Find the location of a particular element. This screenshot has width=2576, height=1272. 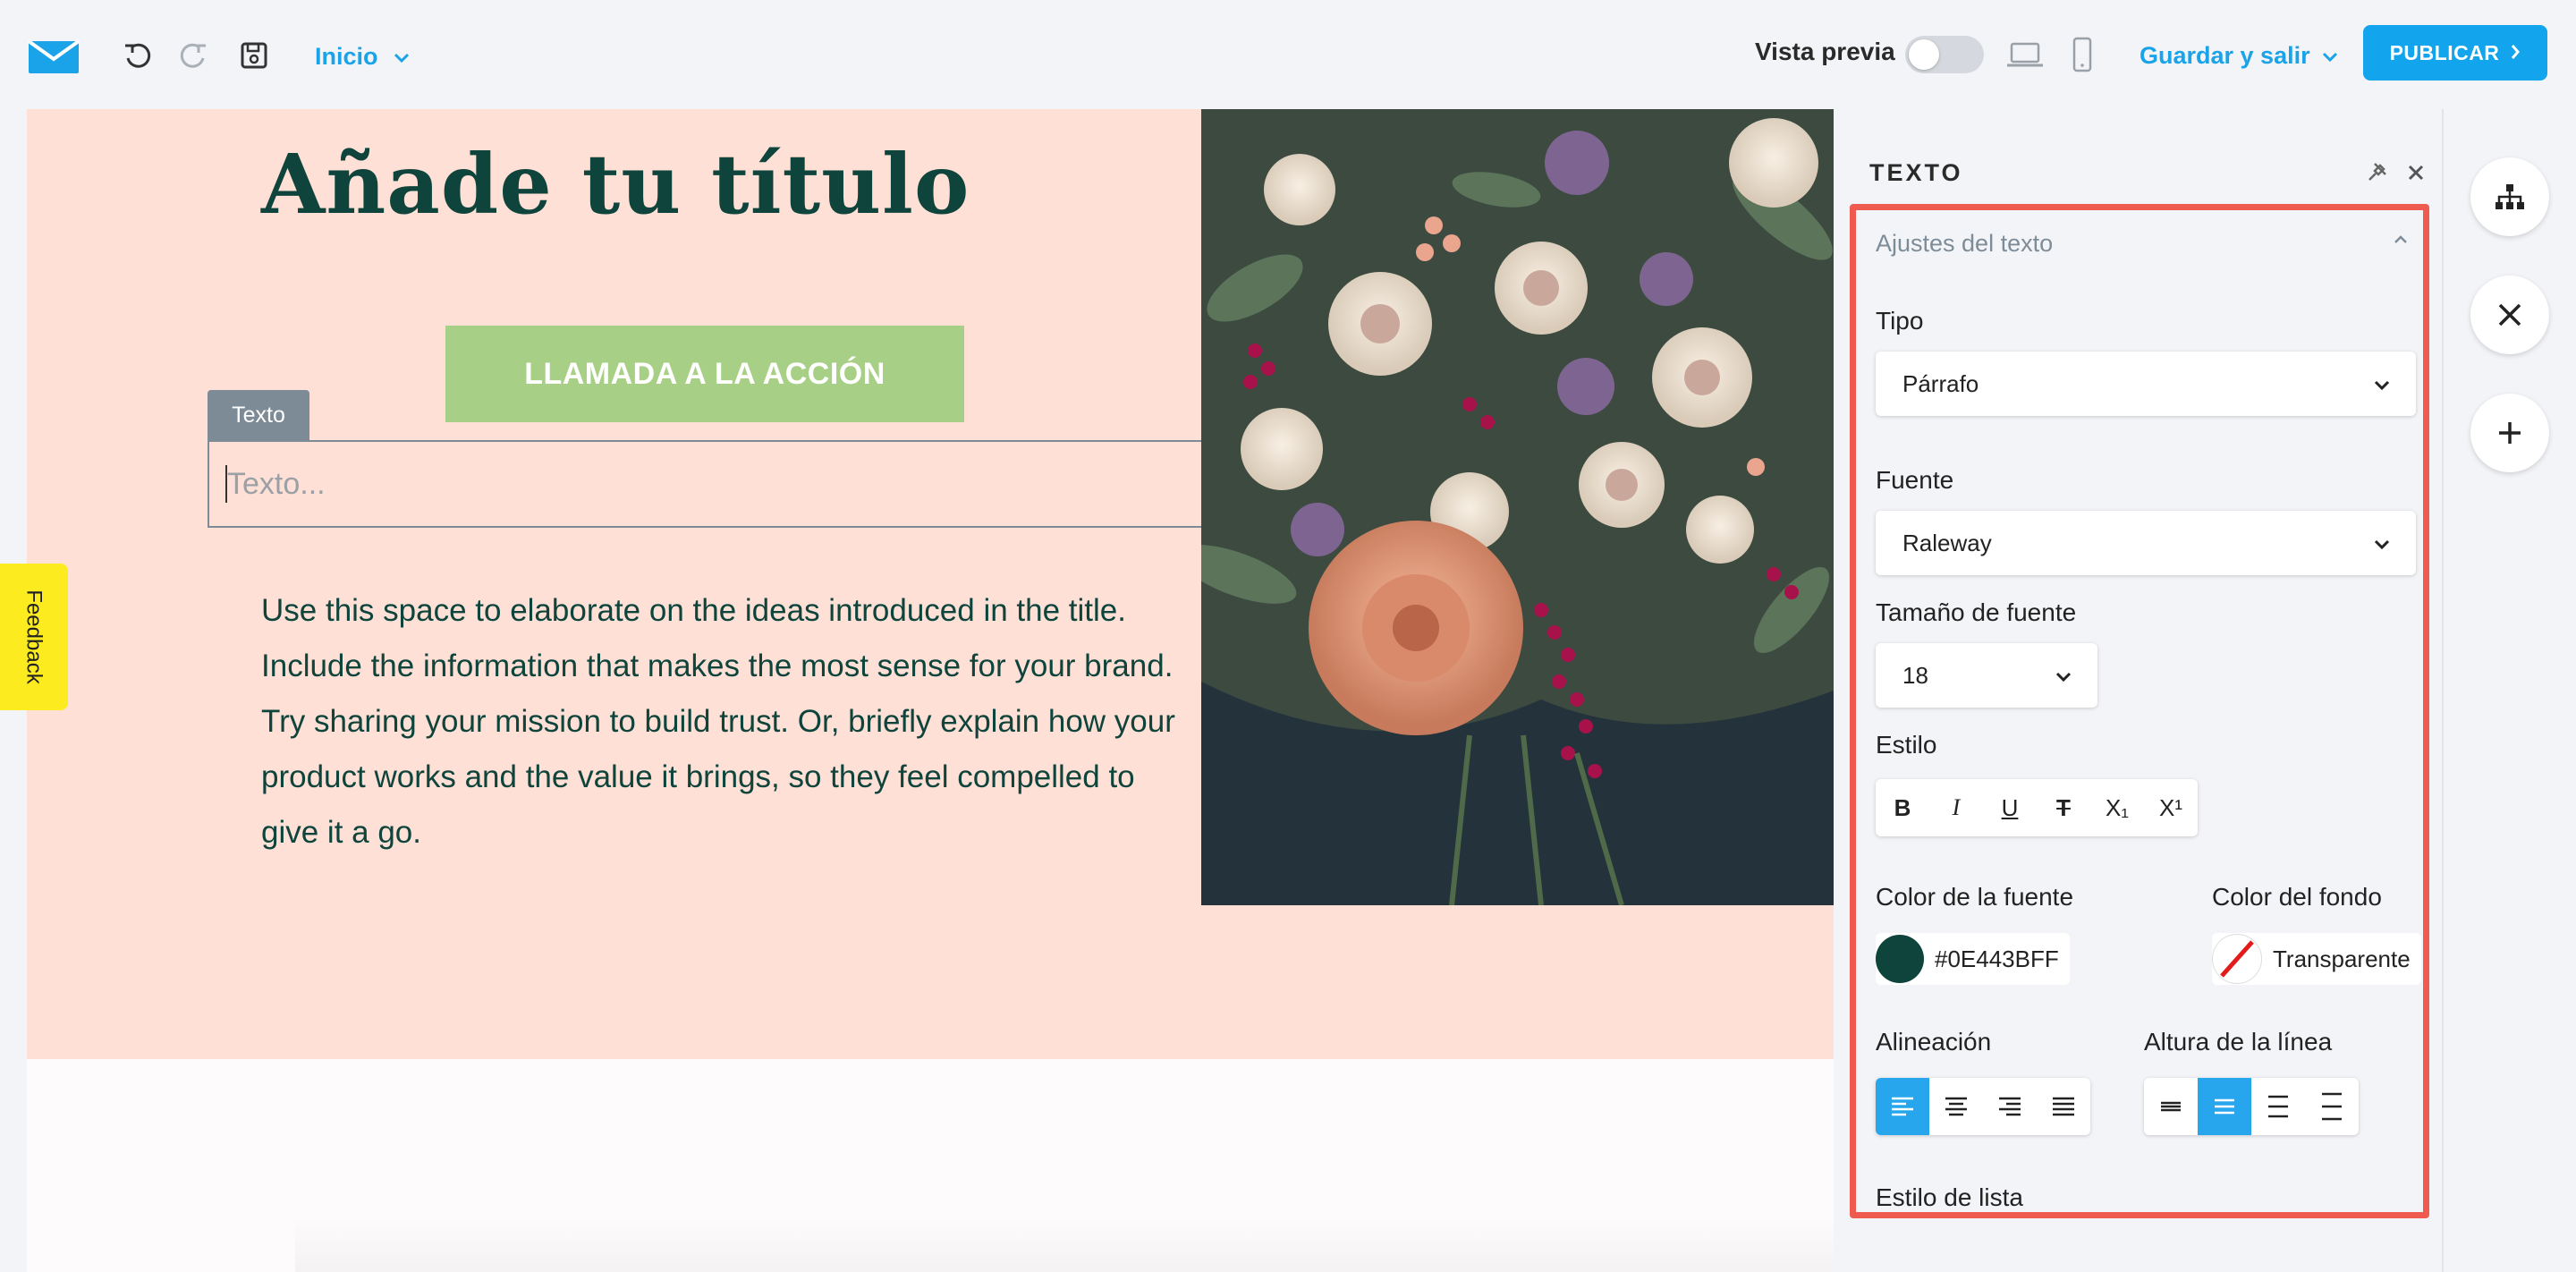

italic-button: I is located at coordinates (1956, 807).